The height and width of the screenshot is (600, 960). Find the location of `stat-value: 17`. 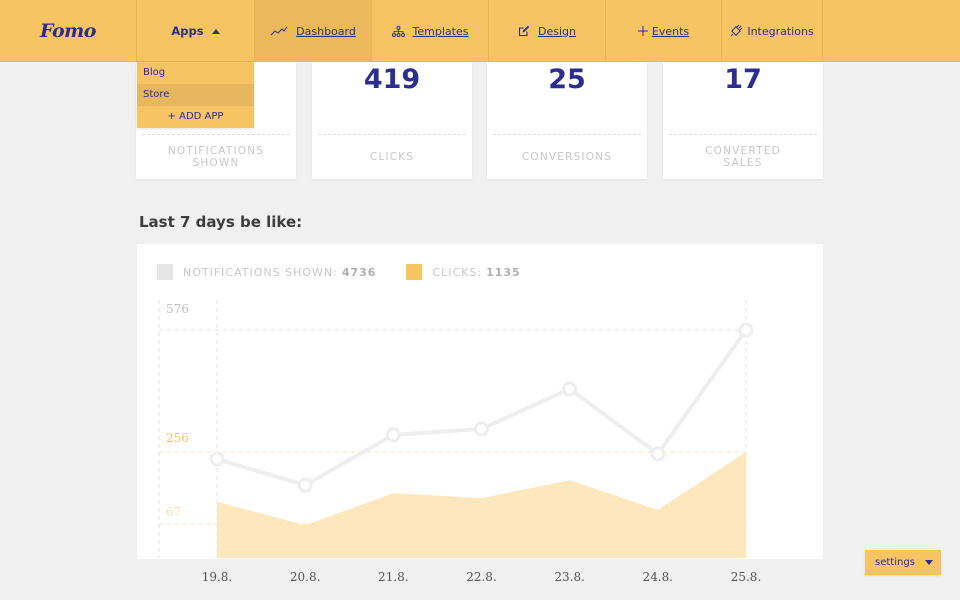

stat-value: 17 is located at coordinates (743, 79).